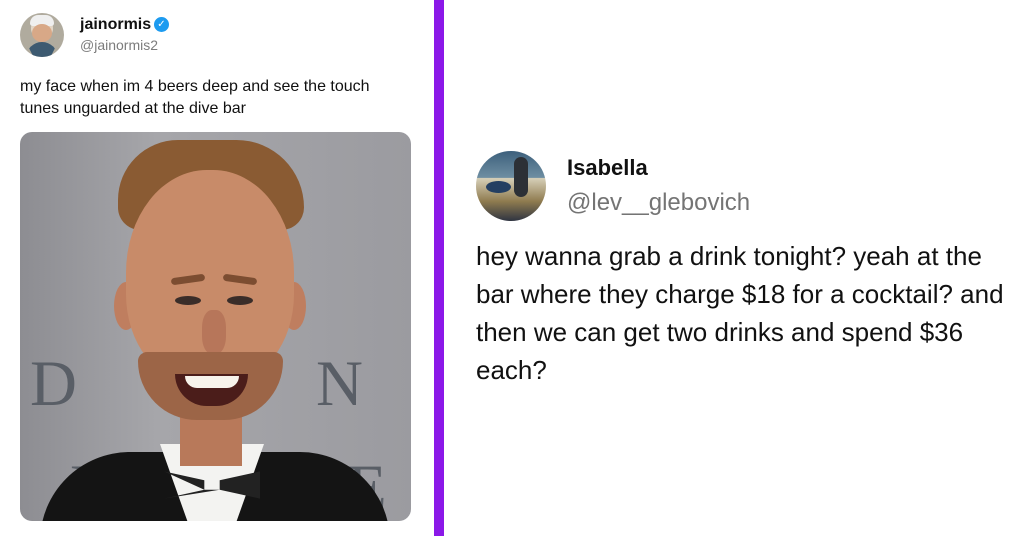 This screenshot has height=536, width=1024. What do you see at coordinates (42, 49) in the screenshot?
I see `avatar-shirt` at bounding box center [42, 49].